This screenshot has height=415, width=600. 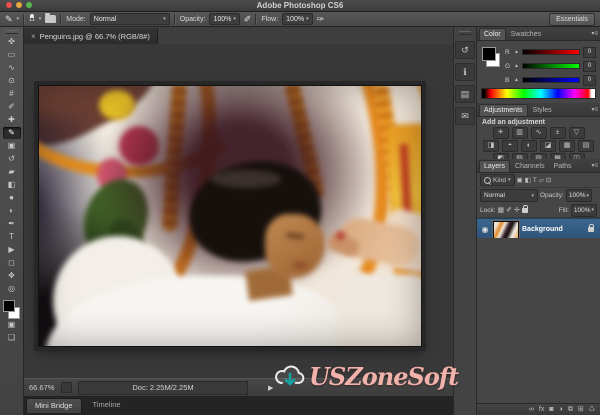 What do you see at coordinates (297, 19) in the screenshot?
I see `flow-field: 100% ▾` at bounding box center [297, 19].